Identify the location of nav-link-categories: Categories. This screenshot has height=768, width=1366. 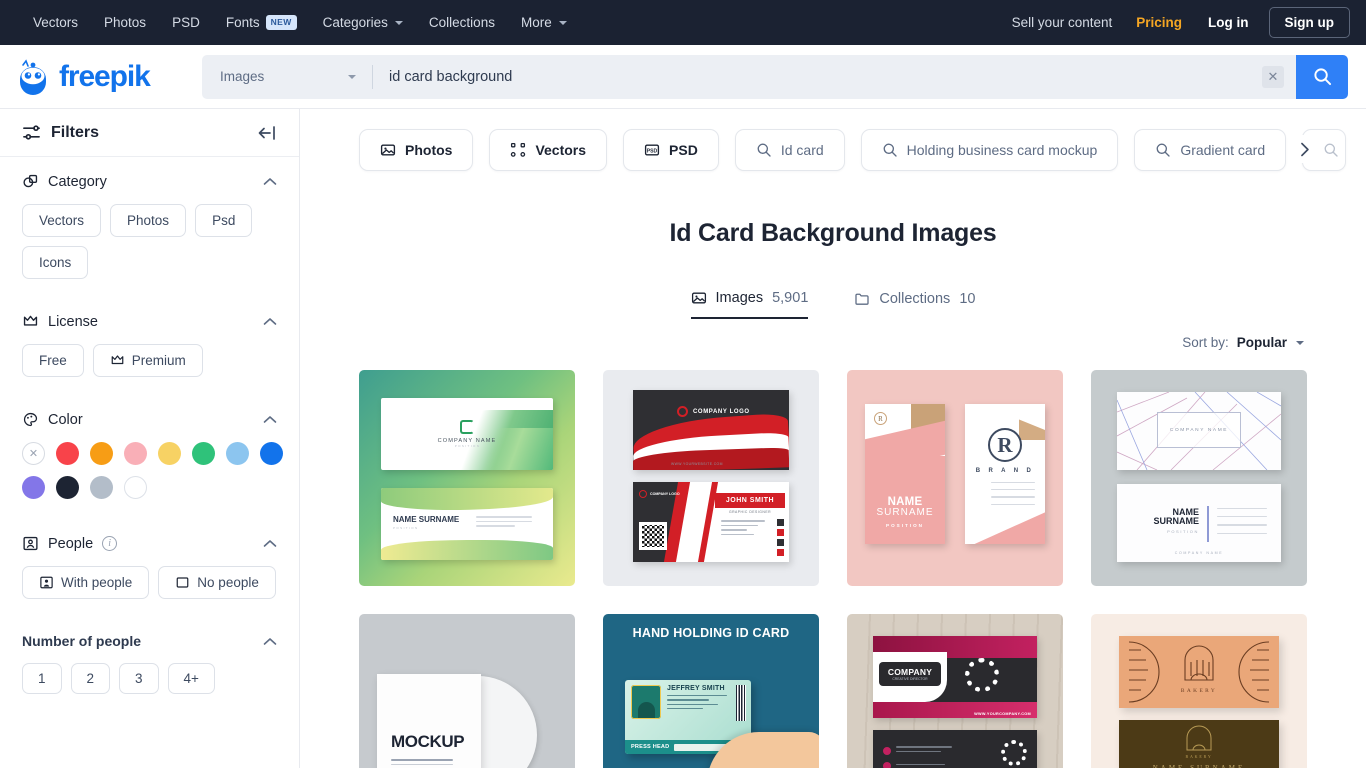
(363, 22).